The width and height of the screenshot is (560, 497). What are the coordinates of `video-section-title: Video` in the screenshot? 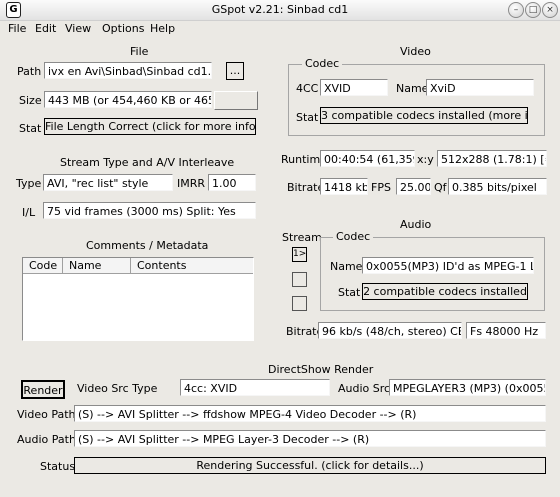 It's located at (415, 51).